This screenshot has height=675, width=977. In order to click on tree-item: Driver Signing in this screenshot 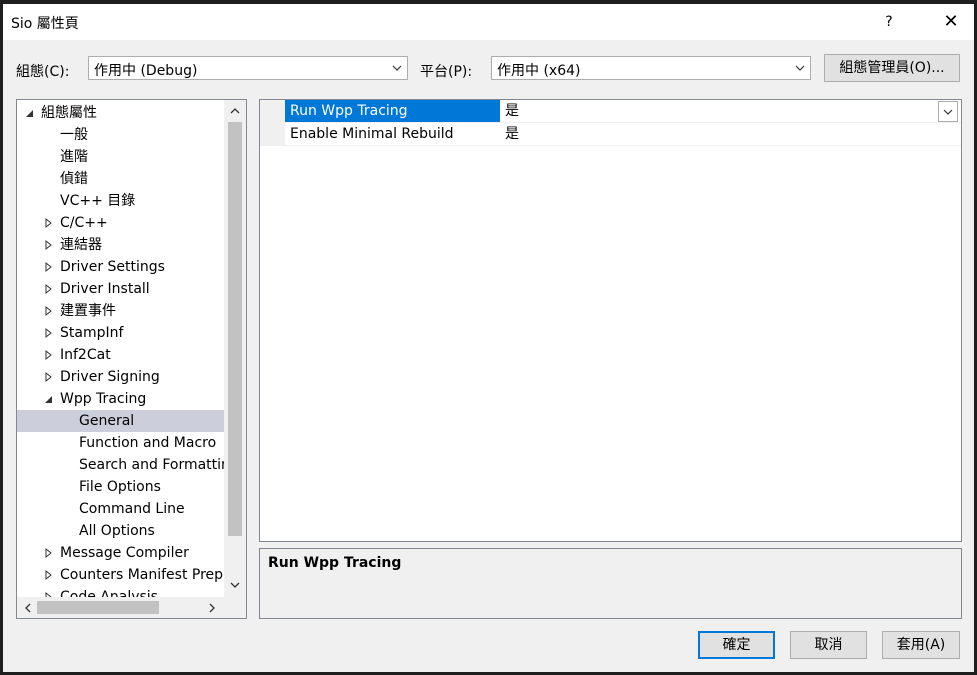, I will do `click(120, 377)`.